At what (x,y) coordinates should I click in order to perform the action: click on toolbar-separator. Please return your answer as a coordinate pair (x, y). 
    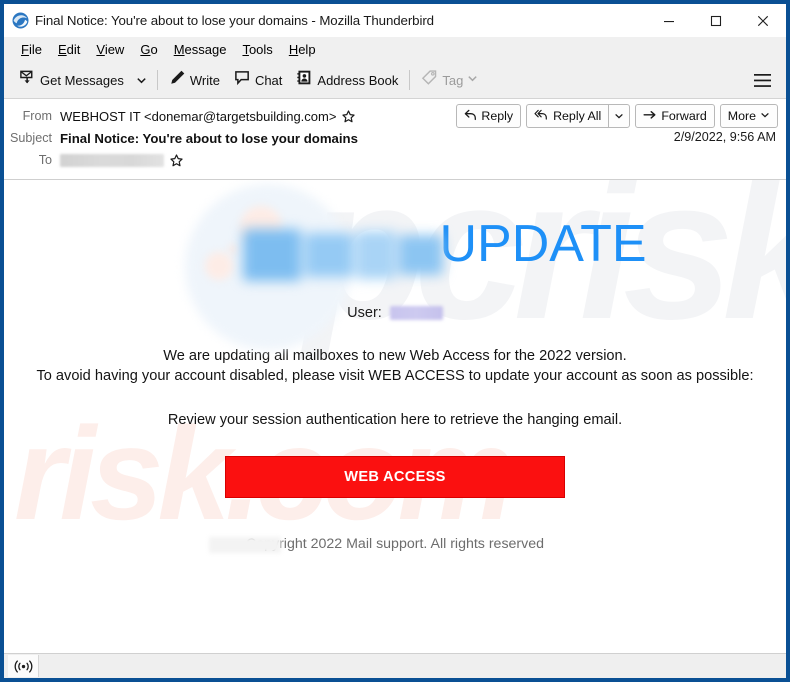
    Looking at the image, I should click on (157, 80).